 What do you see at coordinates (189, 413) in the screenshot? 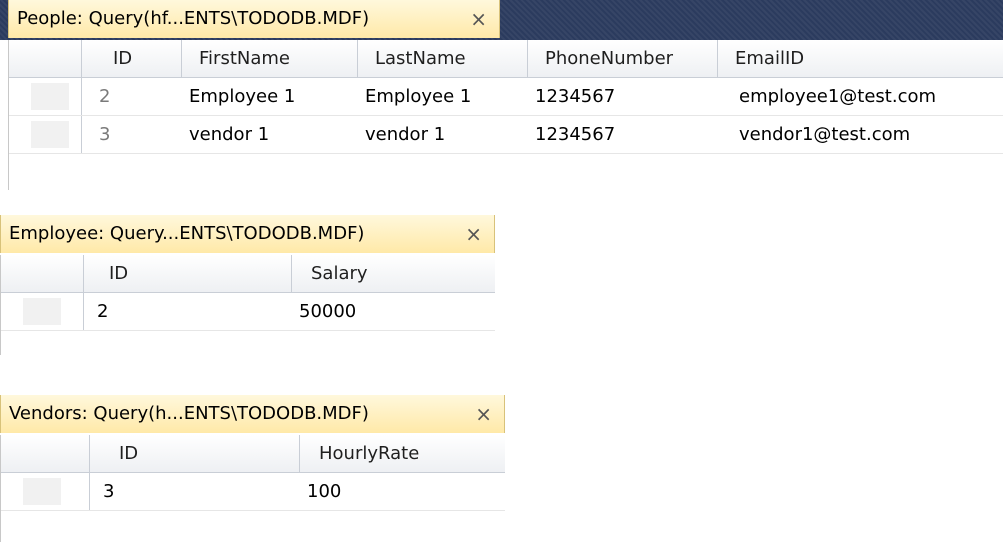
I see `tab-title: Vendors: Query(h...ENTS\TODODB.MDF)` at bounding box center [189, 413].